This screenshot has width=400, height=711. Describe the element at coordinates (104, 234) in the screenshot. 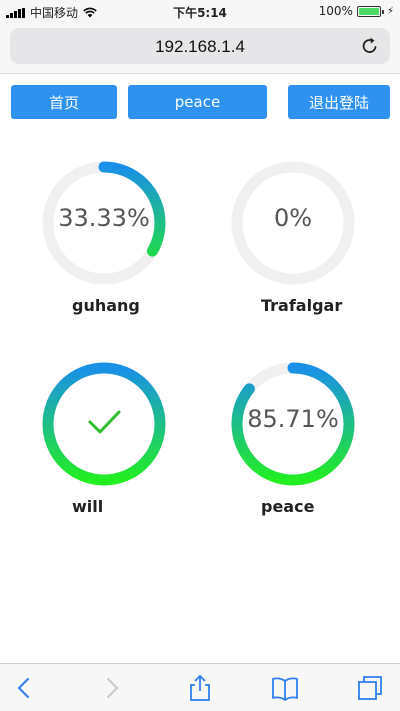

I see `progress-card-guhang: 33.33% guhang` at that location.